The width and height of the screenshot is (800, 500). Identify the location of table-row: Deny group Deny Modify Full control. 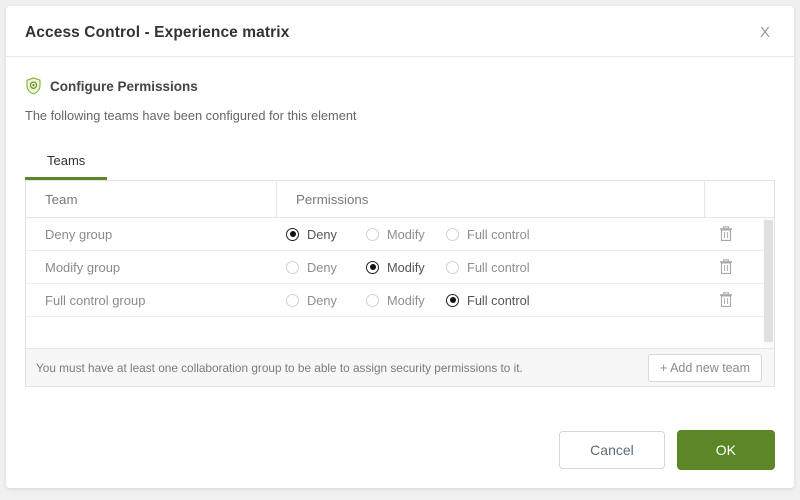
(400, 234).